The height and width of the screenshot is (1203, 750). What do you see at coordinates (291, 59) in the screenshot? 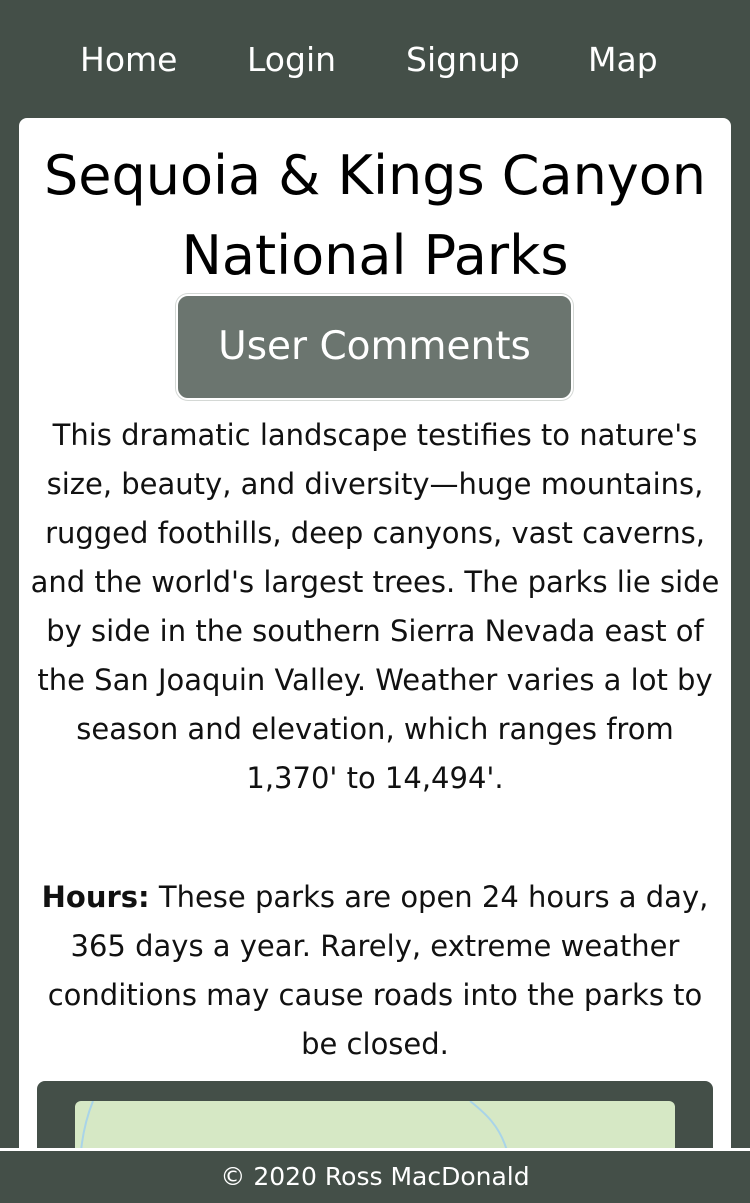
I see `nav-login-link: Login` at bounding box center [291, 59].